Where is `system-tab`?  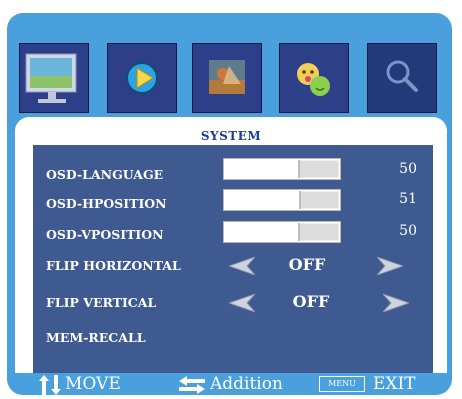
system-tab is located at coordinates (402, 78).